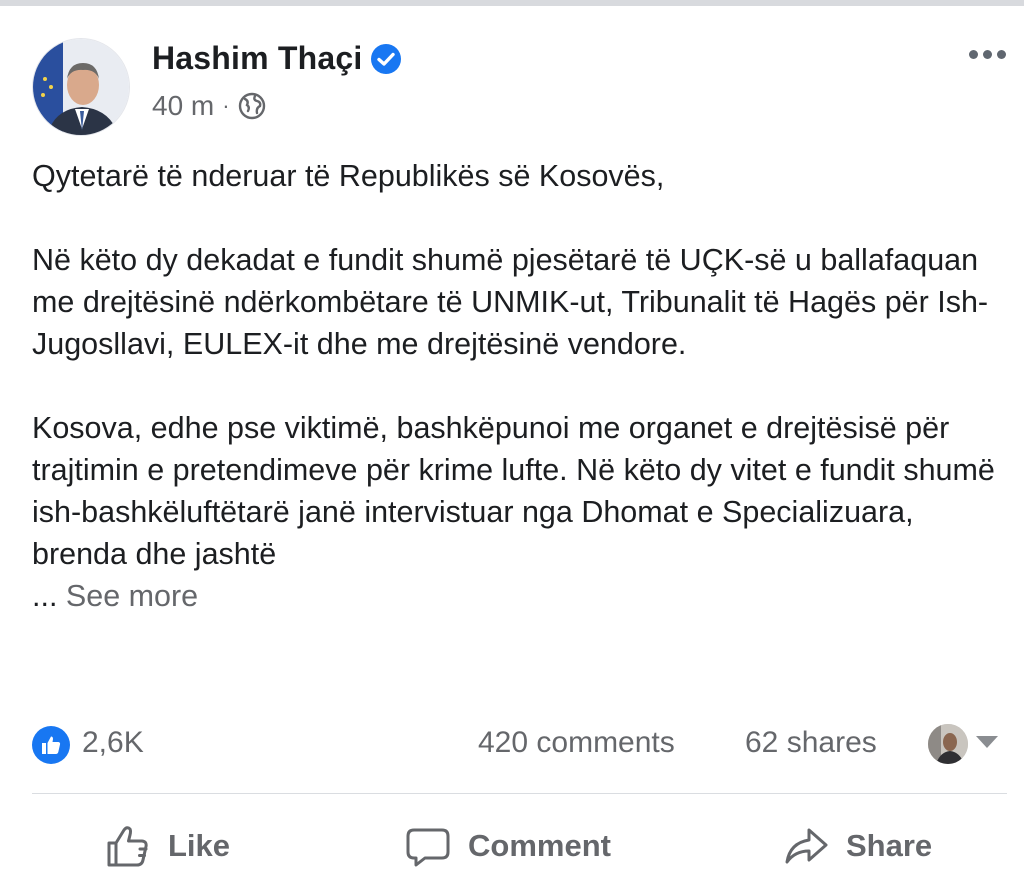  Describe the element at coordinates (251, 106) in the screenshot. I see `globe-icon` at that location.